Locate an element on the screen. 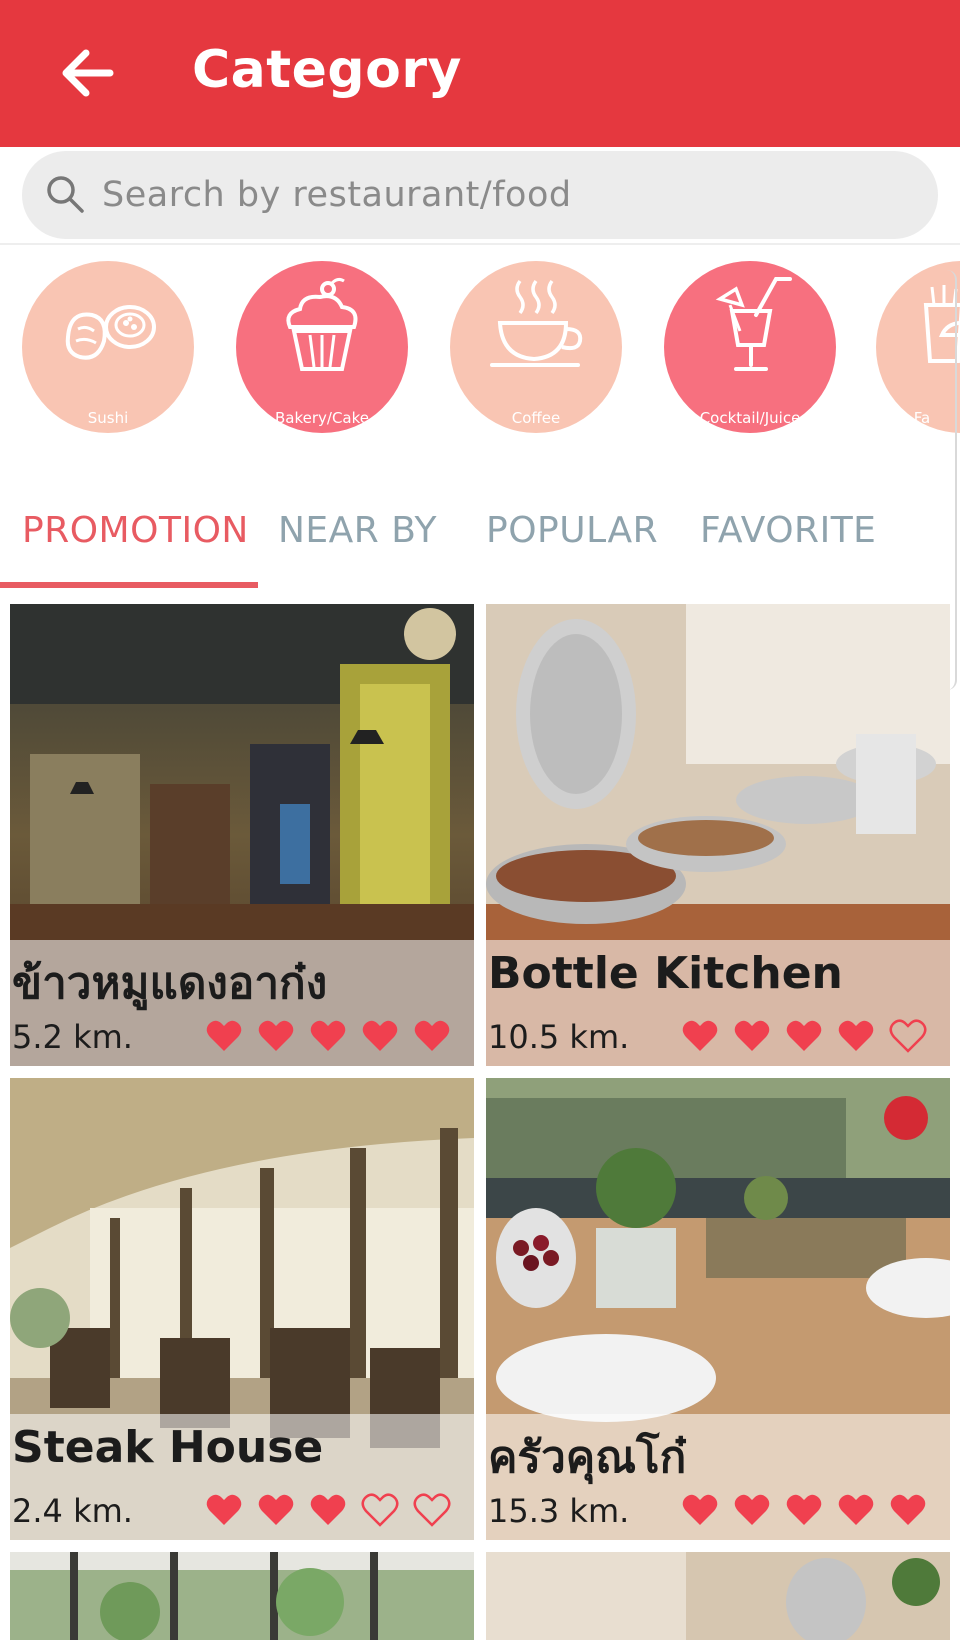 Image resolution: width=960 pixels, height=1640 pixels. category-cocktail-juice: Cocktail/Juice is located at coordinates (750, 347).